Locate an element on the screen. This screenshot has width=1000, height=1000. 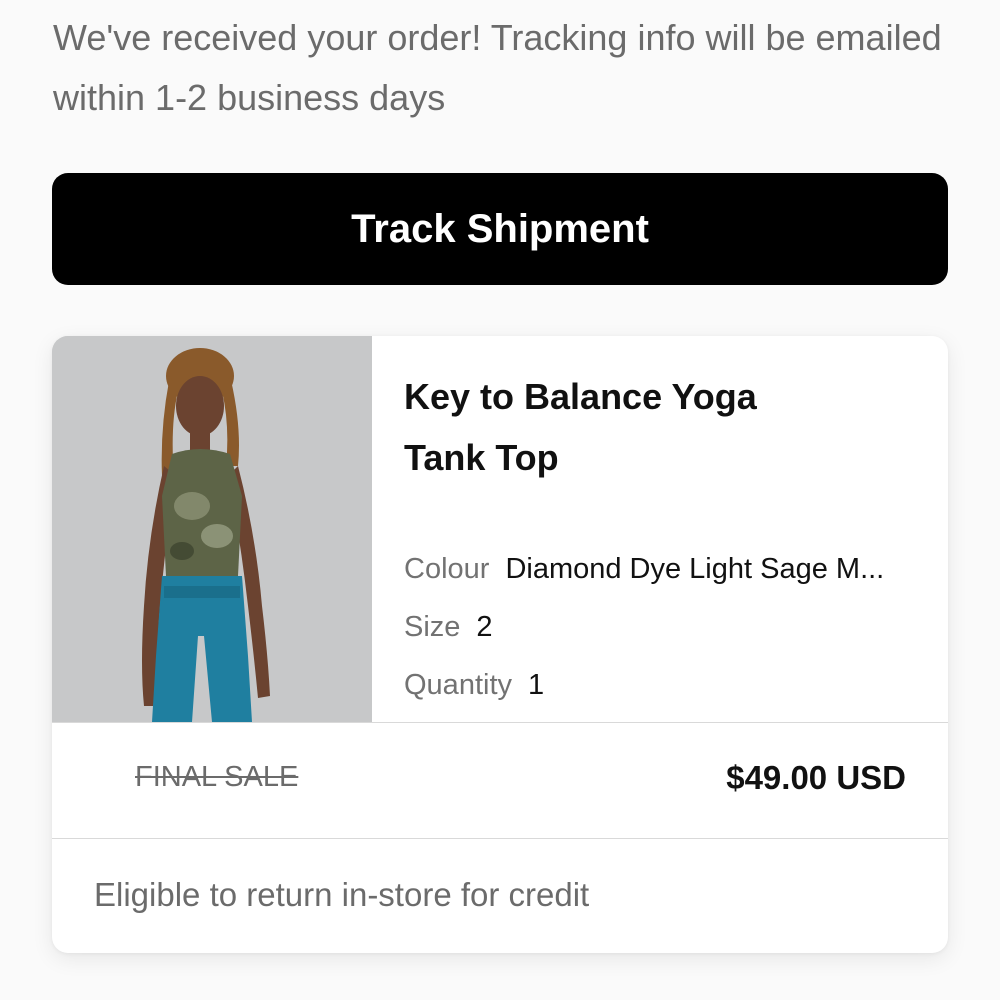
product-photo-icon is located at coordinates (212, 529).